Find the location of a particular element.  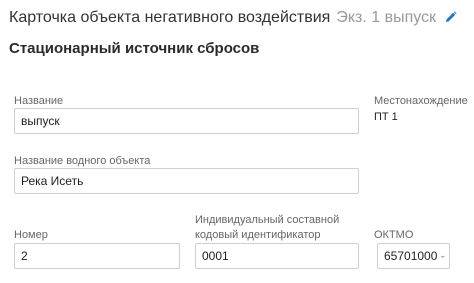

location-value: ПТ 1 is located at coordinates (386, 117).